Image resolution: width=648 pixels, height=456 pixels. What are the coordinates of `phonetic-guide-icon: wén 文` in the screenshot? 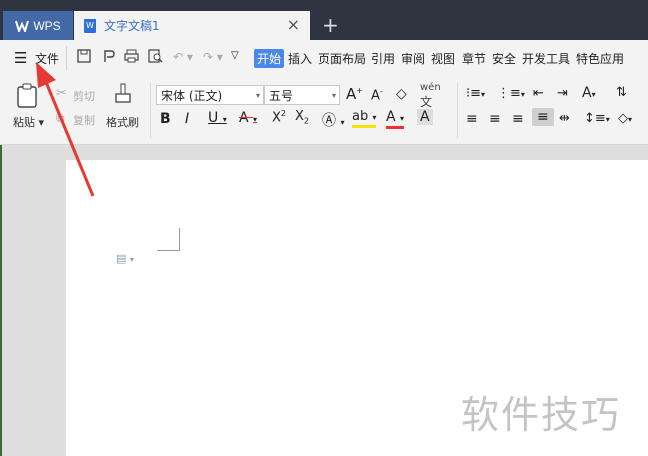 It's located at (430, 96).